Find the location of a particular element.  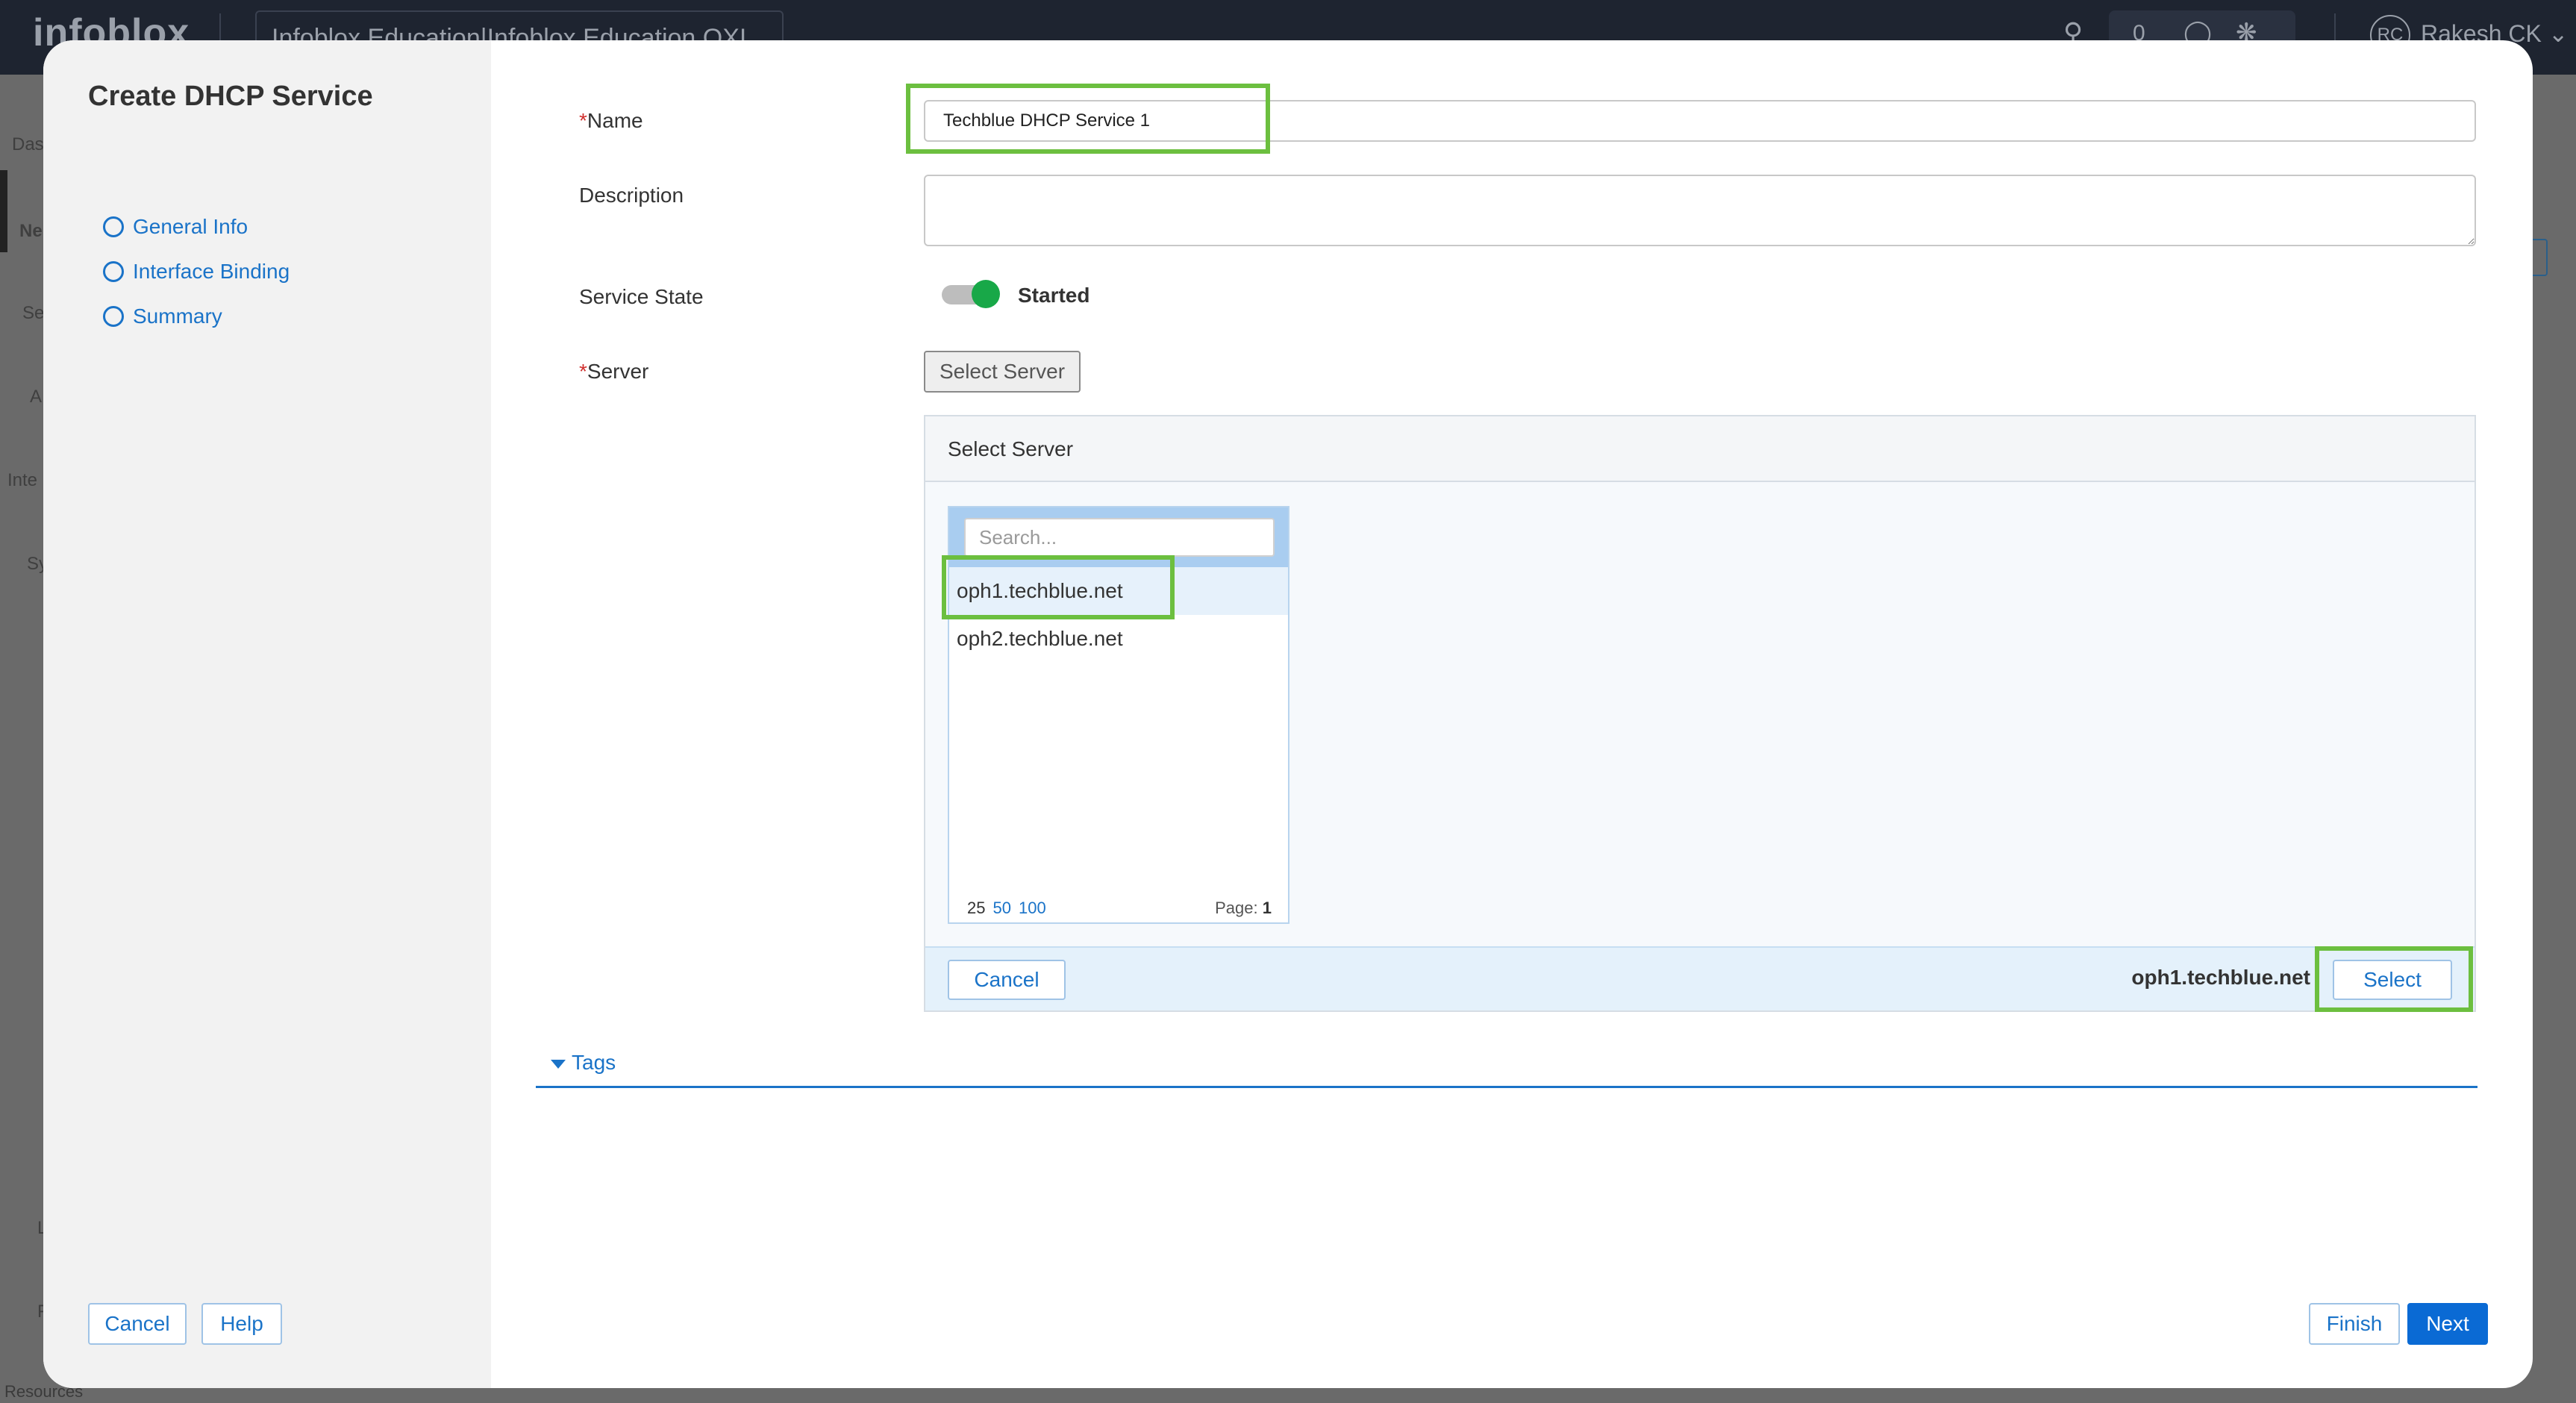

search-bar is located at coordinates (1118, 537).